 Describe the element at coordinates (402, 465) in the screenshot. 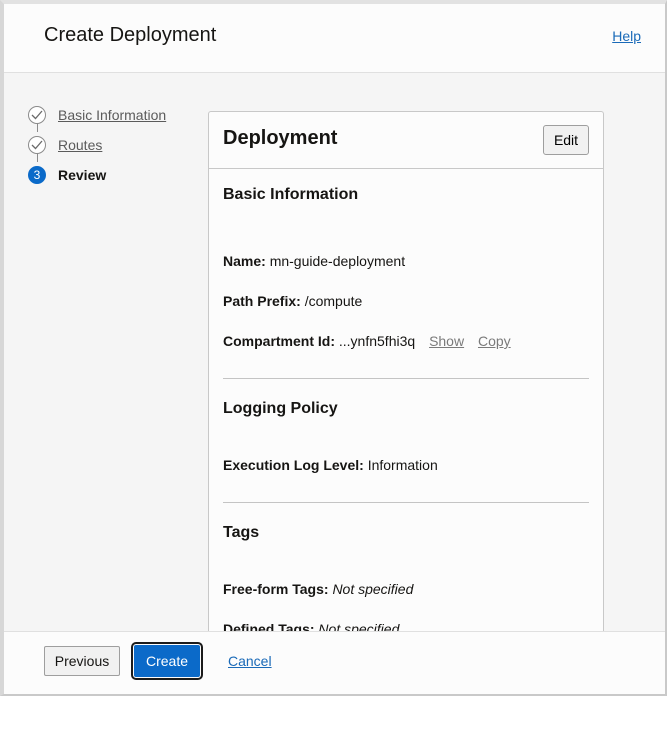

I see `field-value: Information` at that location.